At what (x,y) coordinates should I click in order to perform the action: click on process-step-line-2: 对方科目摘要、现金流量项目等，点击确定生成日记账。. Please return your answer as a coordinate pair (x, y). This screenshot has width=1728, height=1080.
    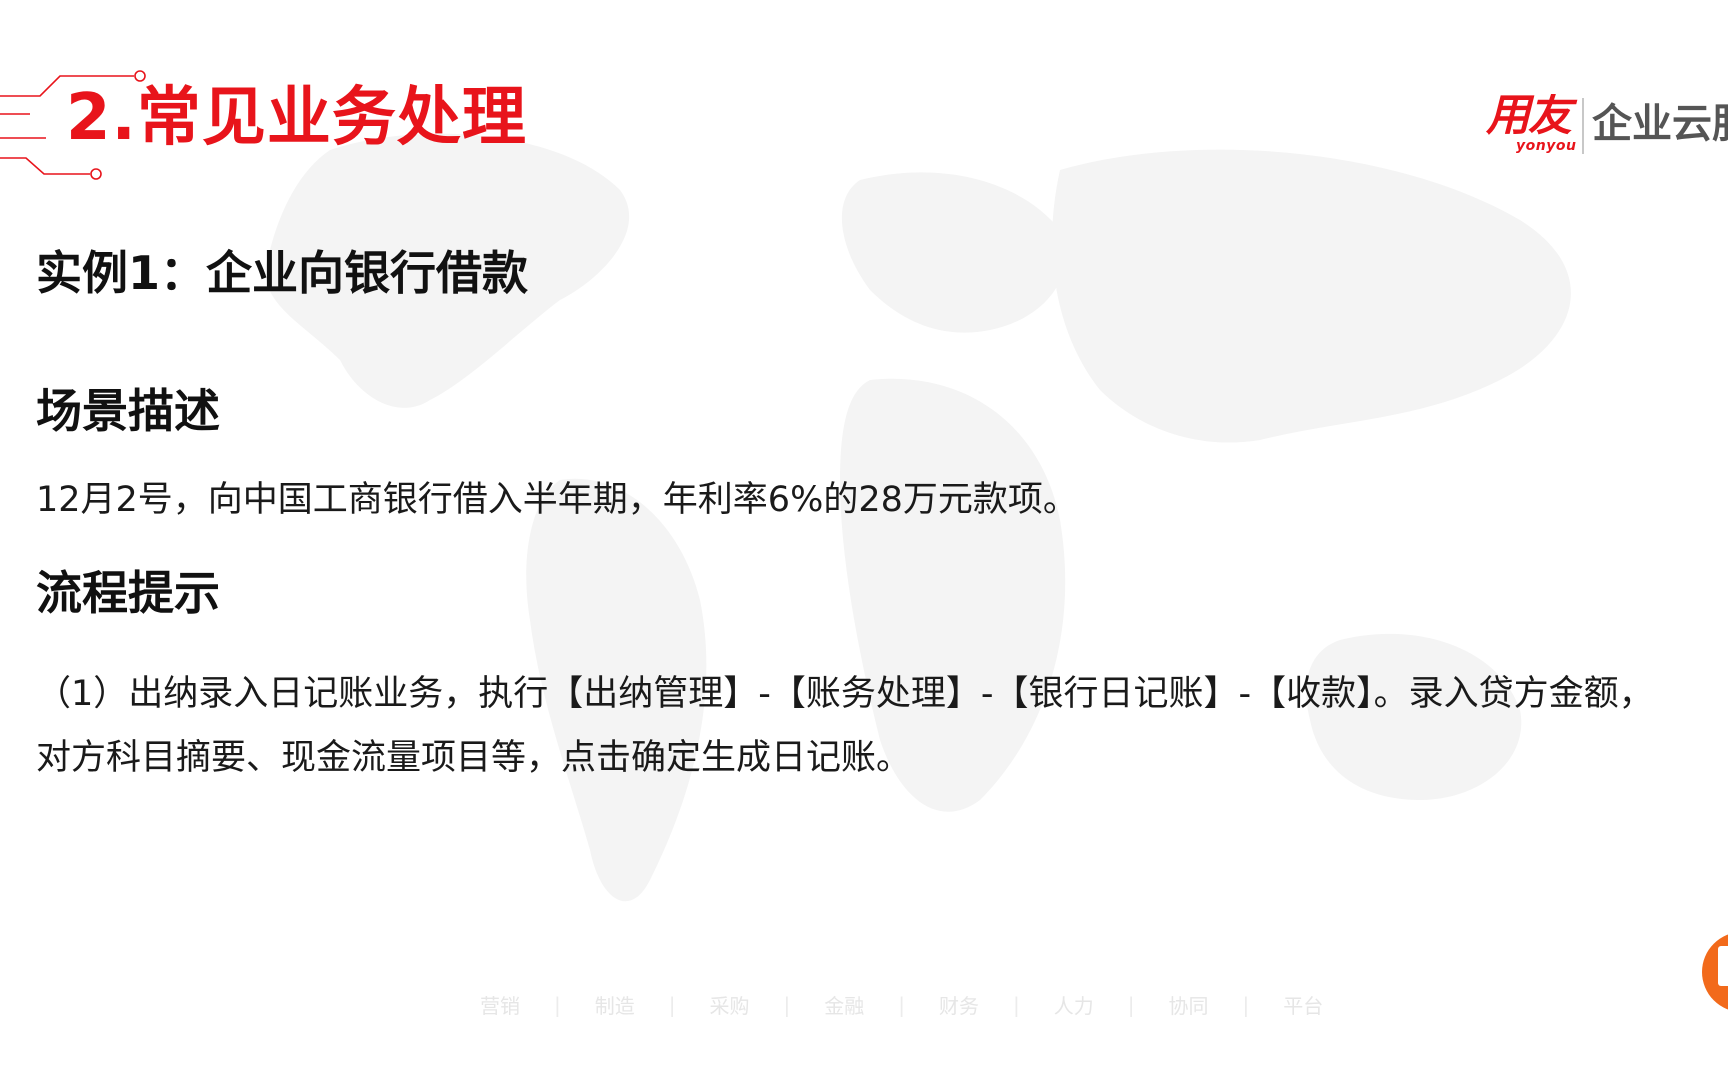
    Looking at the image, I should click on (474, 758).